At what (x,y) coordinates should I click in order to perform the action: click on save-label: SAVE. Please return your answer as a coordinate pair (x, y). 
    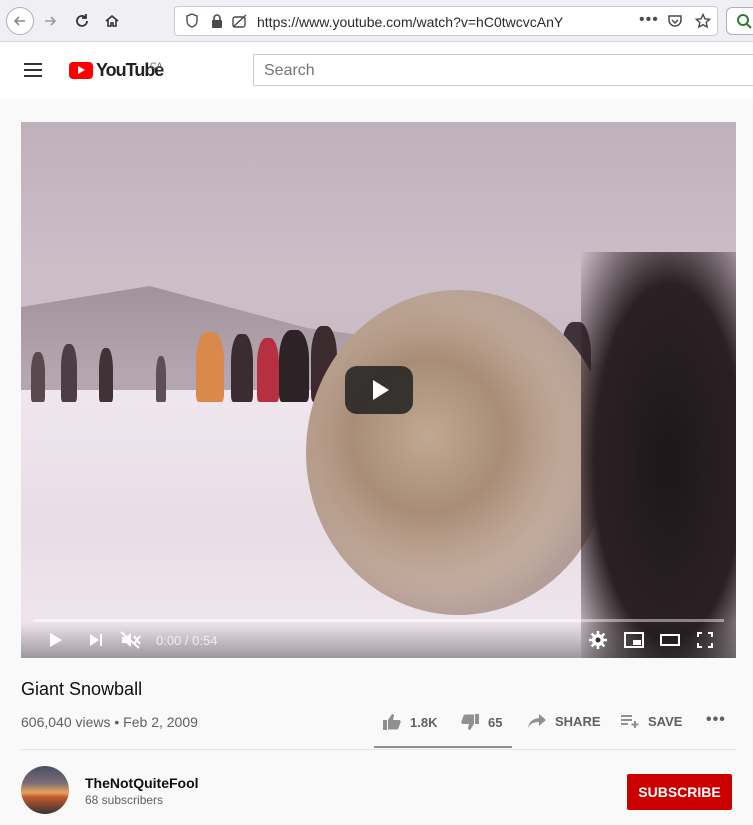
    Looking at the image, I should click on (665, 721).